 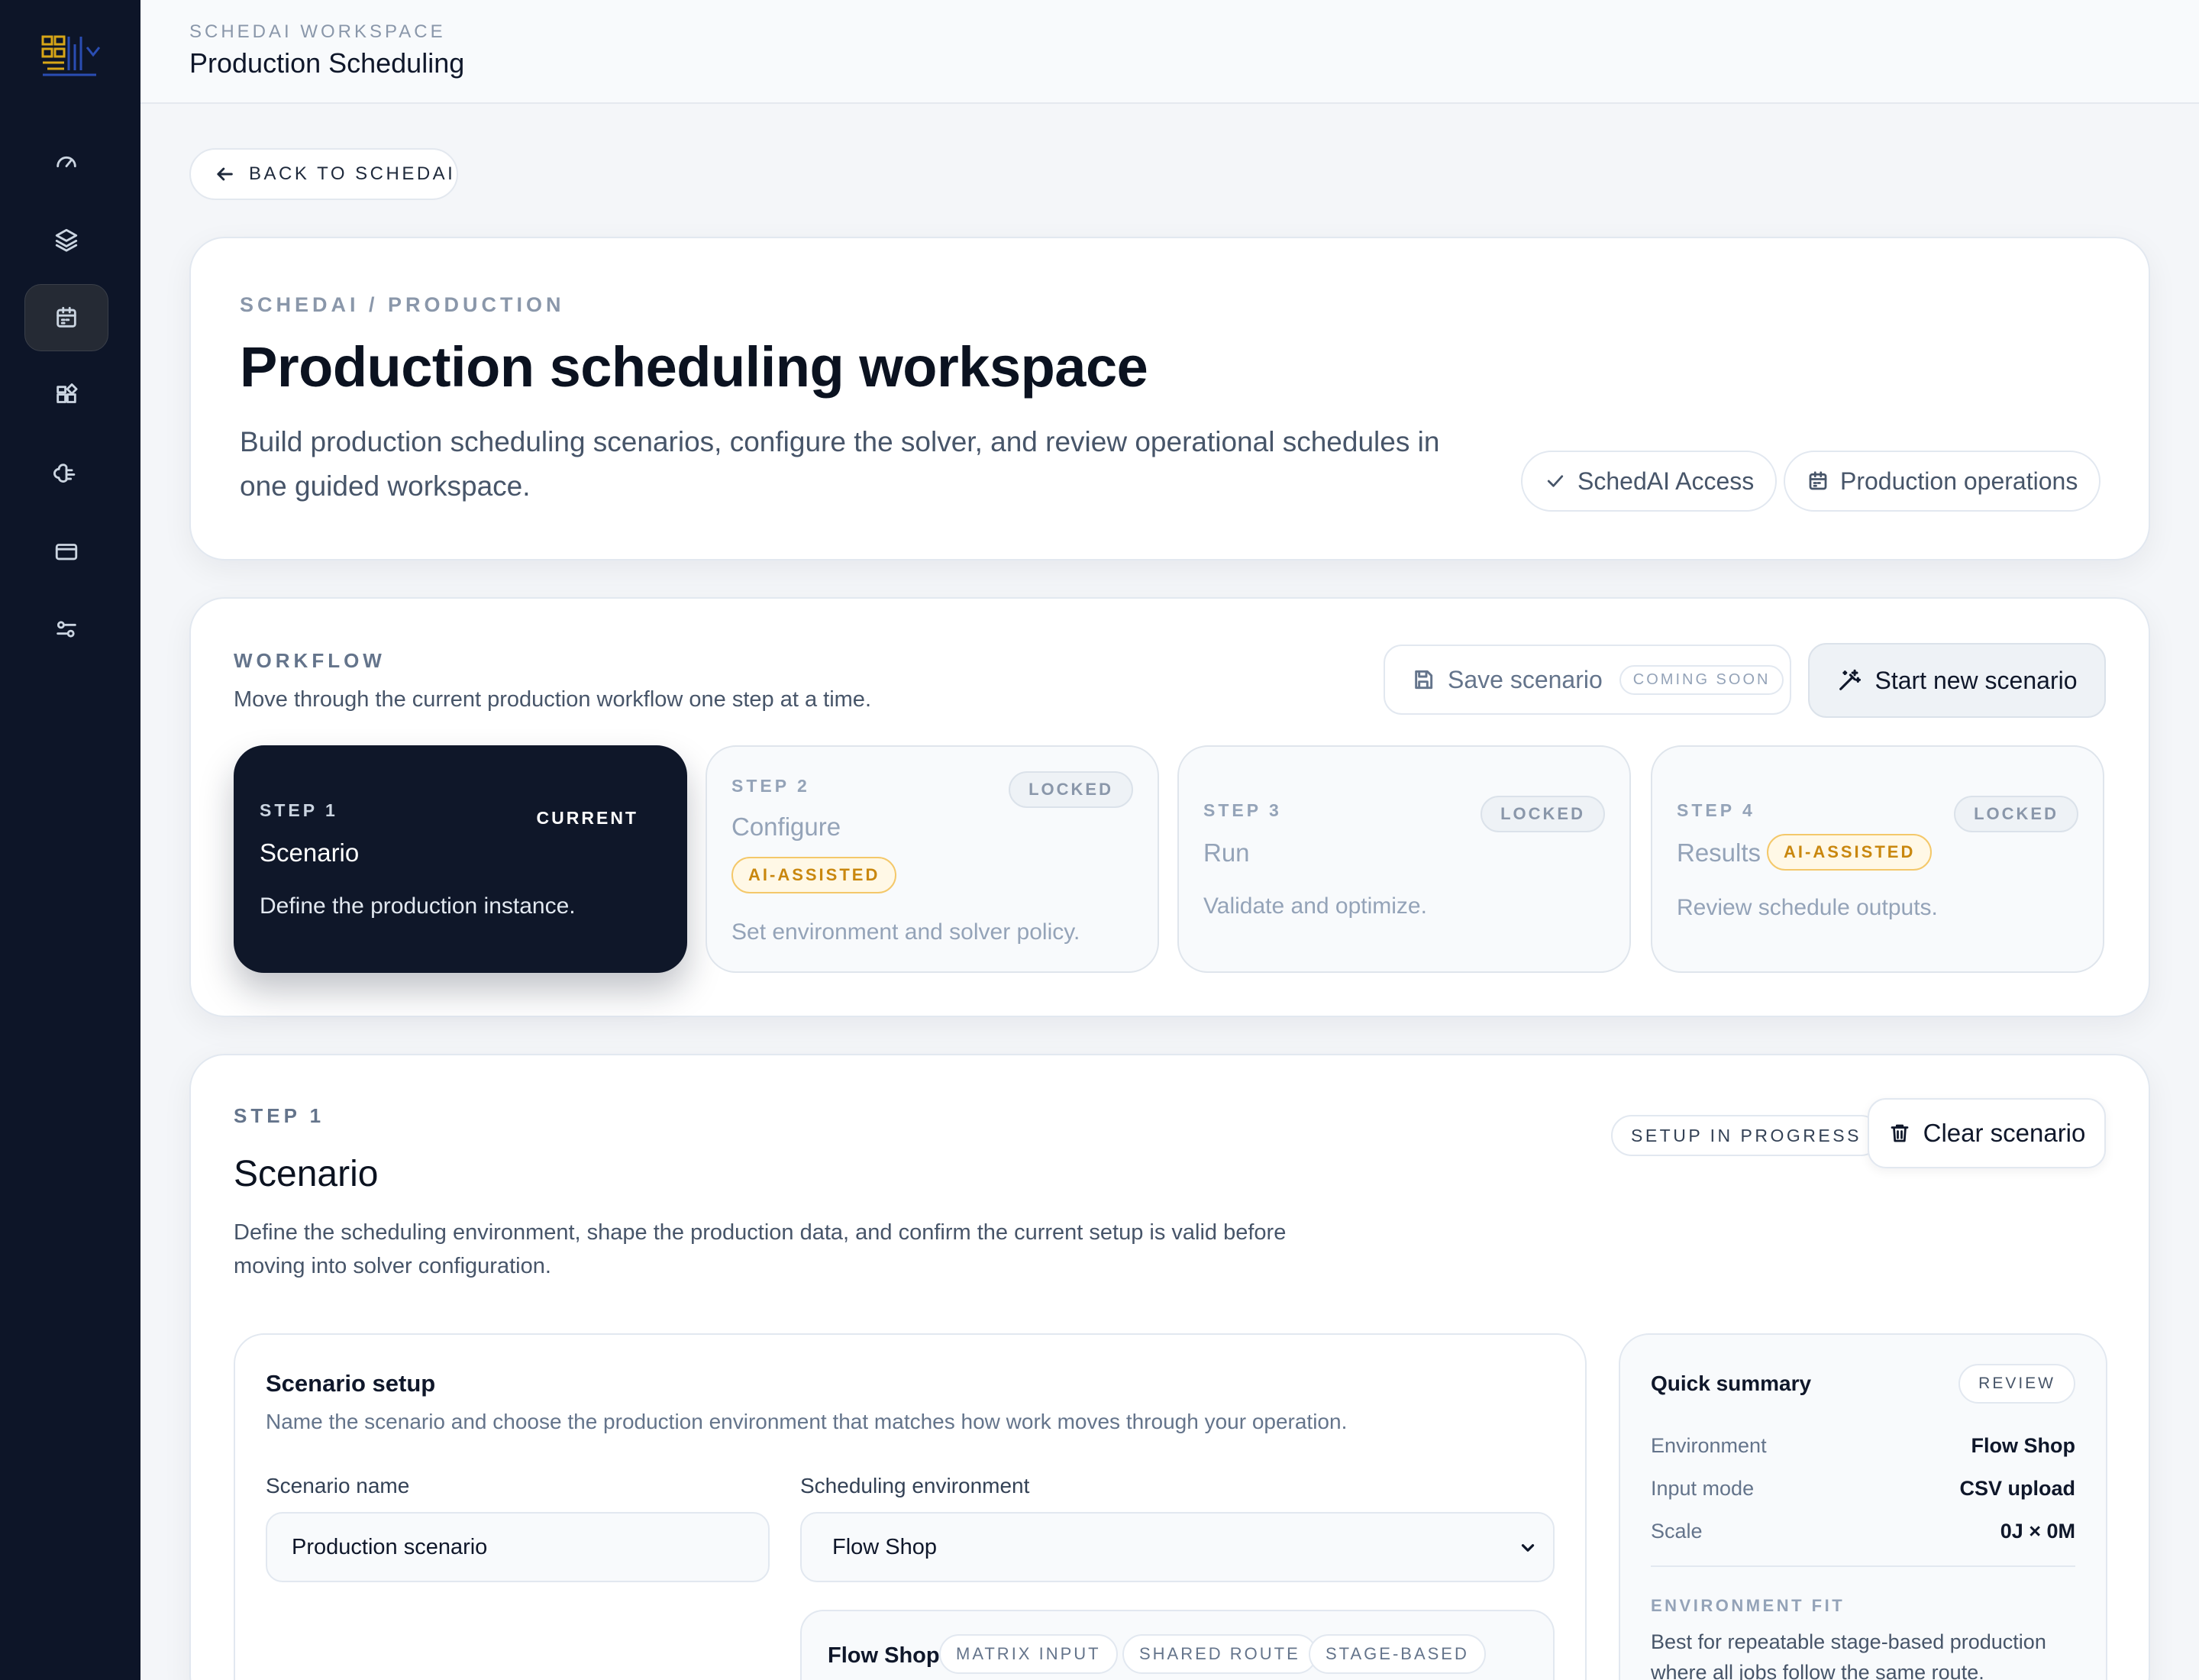 I want to click on access-pill-label: SchedAI Access, so click(x=1666, y=481).